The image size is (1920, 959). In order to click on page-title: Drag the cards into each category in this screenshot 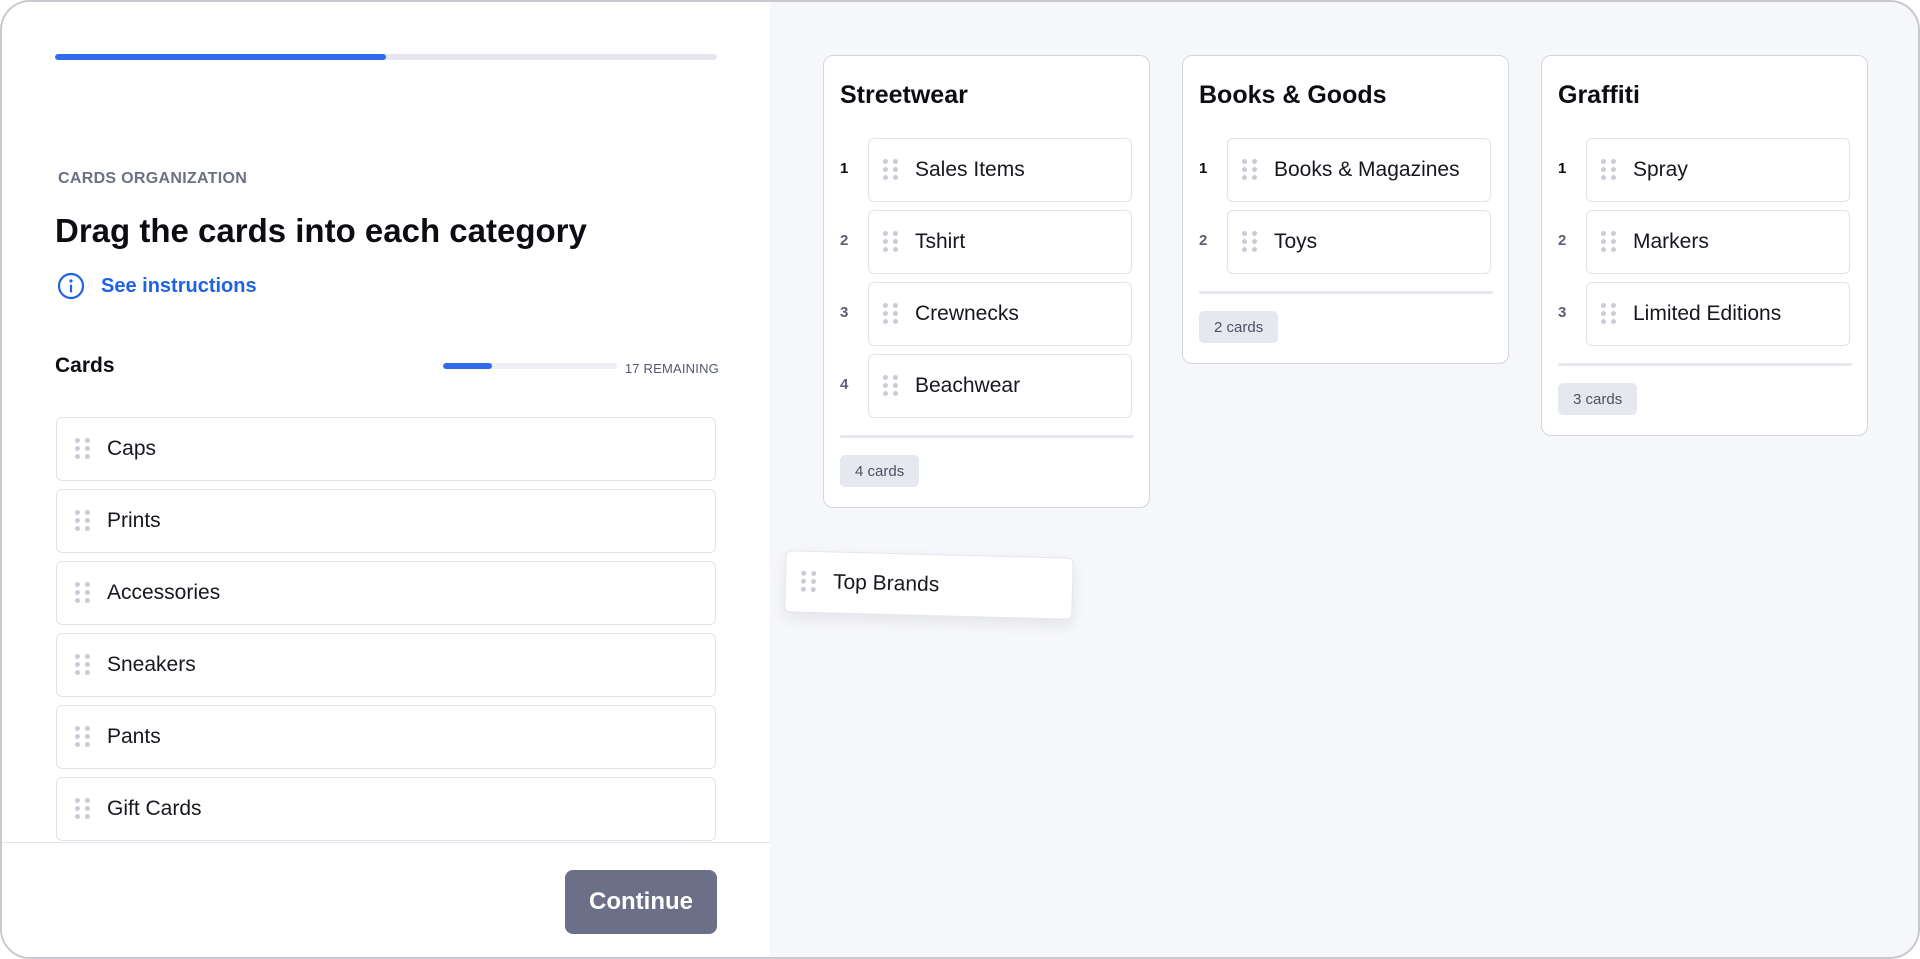, I will do `click(321, 230)`.